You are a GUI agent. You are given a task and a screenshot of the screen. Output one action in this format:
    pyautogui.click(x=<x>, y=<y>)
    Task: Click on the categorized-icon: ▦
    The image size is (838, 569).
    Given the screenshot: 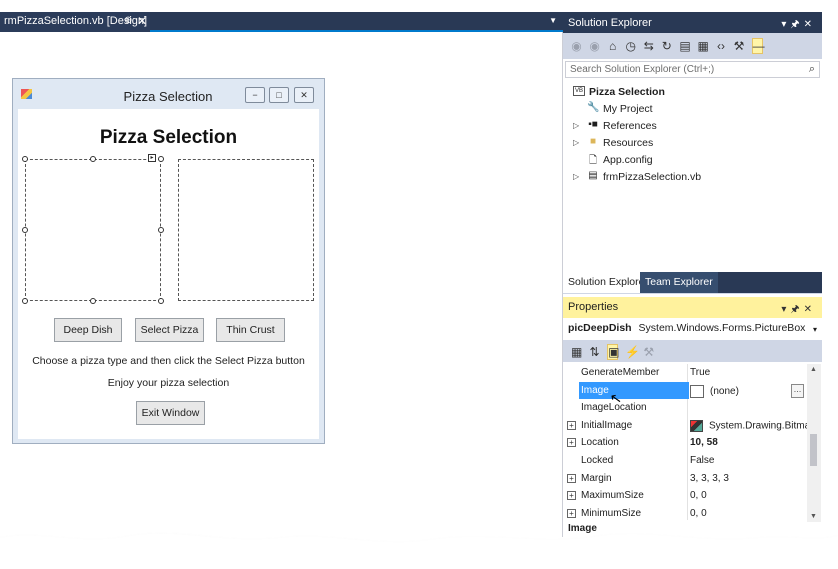 What is the action you would take?
    pyautogui.click(x=576, y=352)
    